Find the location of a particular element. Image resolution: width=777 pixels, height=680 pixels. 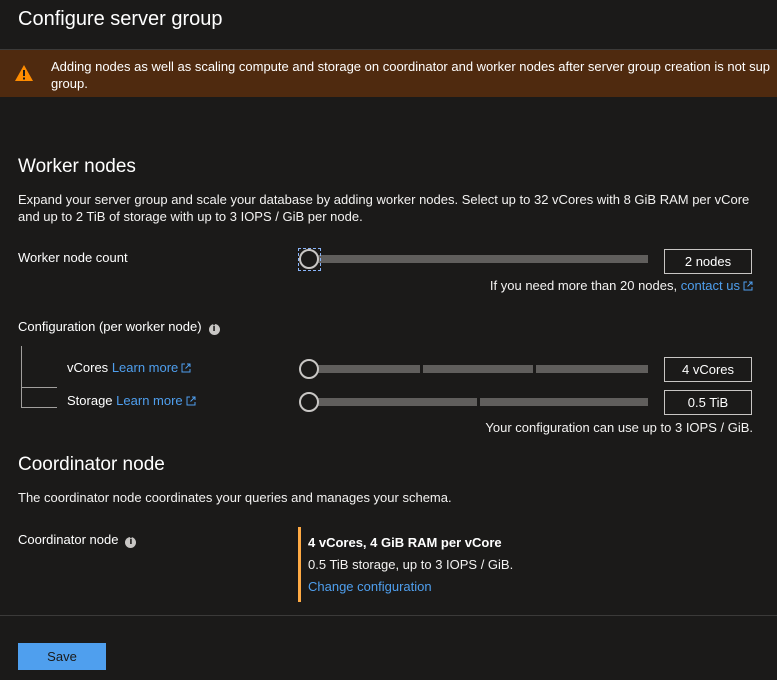

vcores-slider is located at coordinates (473, 369).